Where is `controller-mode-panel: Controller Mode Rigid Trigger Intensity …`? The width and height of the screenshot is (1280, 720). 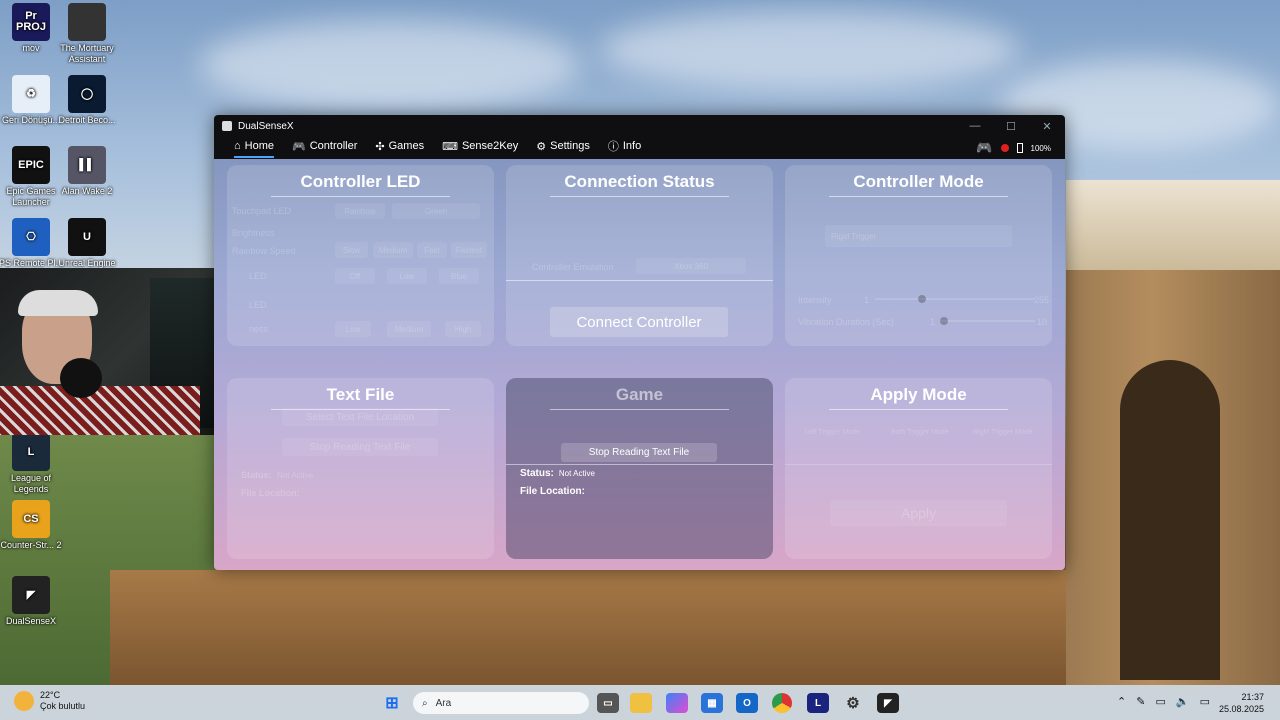 controller-mode-panel: Controller Mode Rigid Trigger Intensity … is located at coordinates (918, 255).